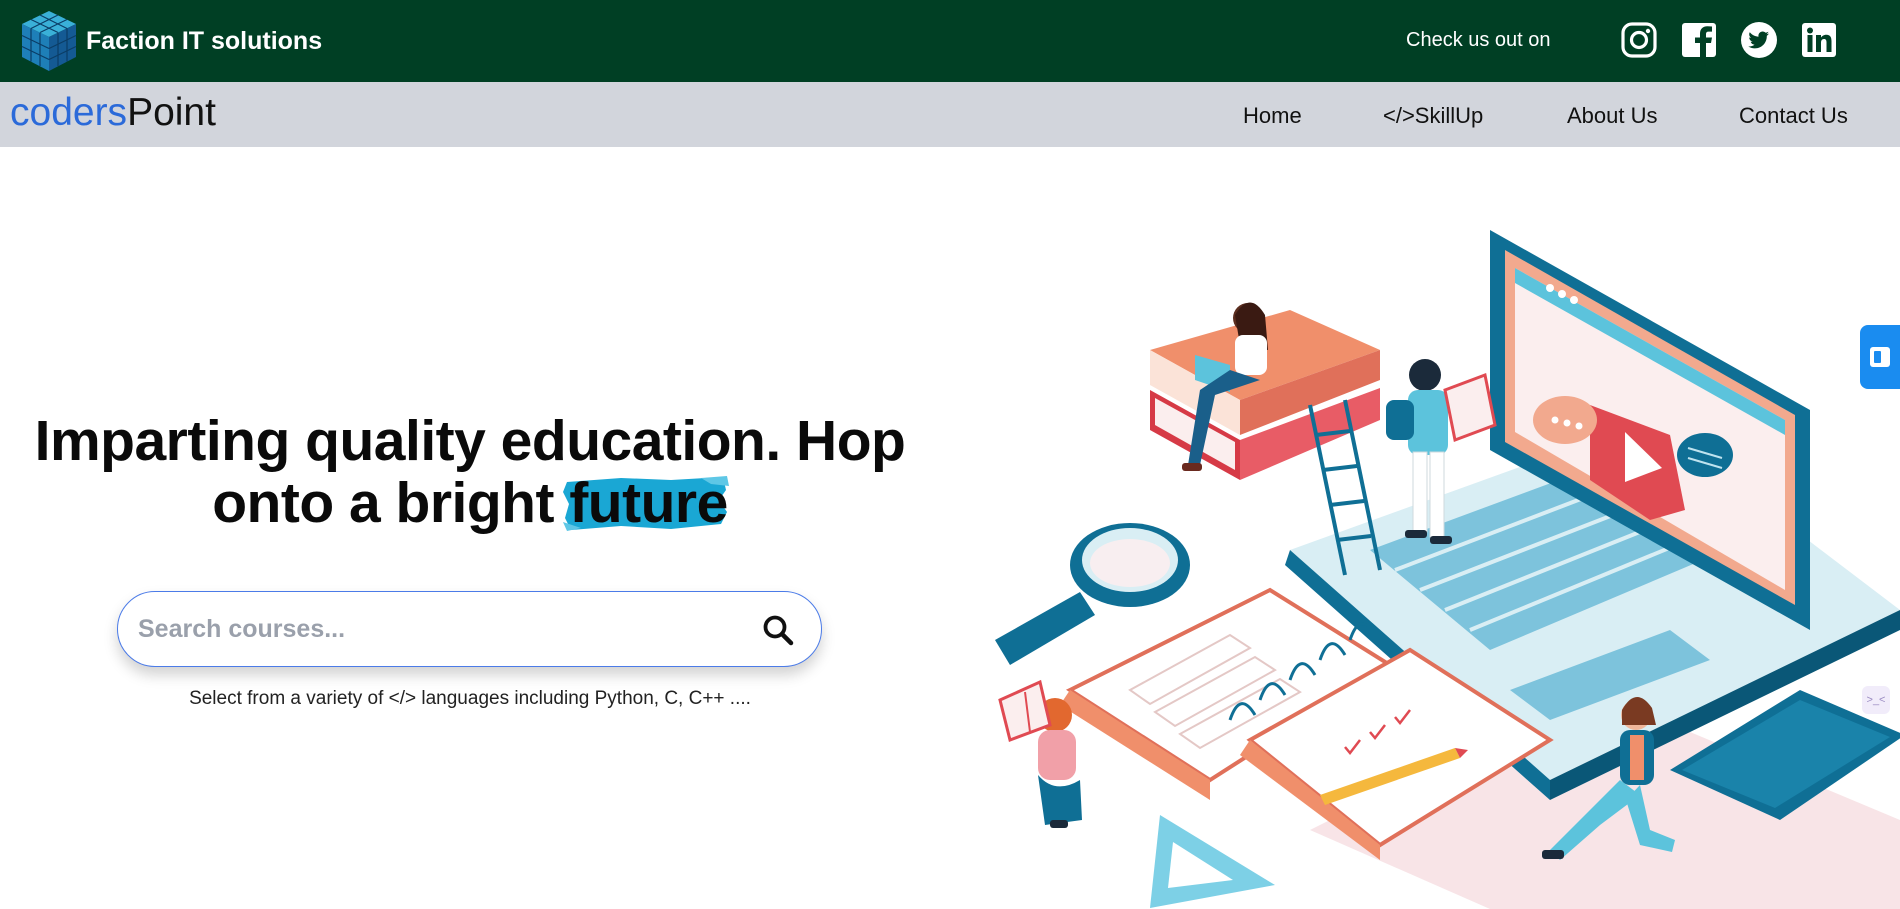 This screenshot has height=909, width=1900. I want to click on cube-logo-icon, so click(49, 41).